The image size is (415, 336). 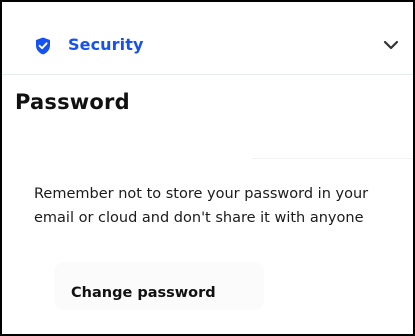 I want to click on security-section-label: Security, so click(x=106, y=44).